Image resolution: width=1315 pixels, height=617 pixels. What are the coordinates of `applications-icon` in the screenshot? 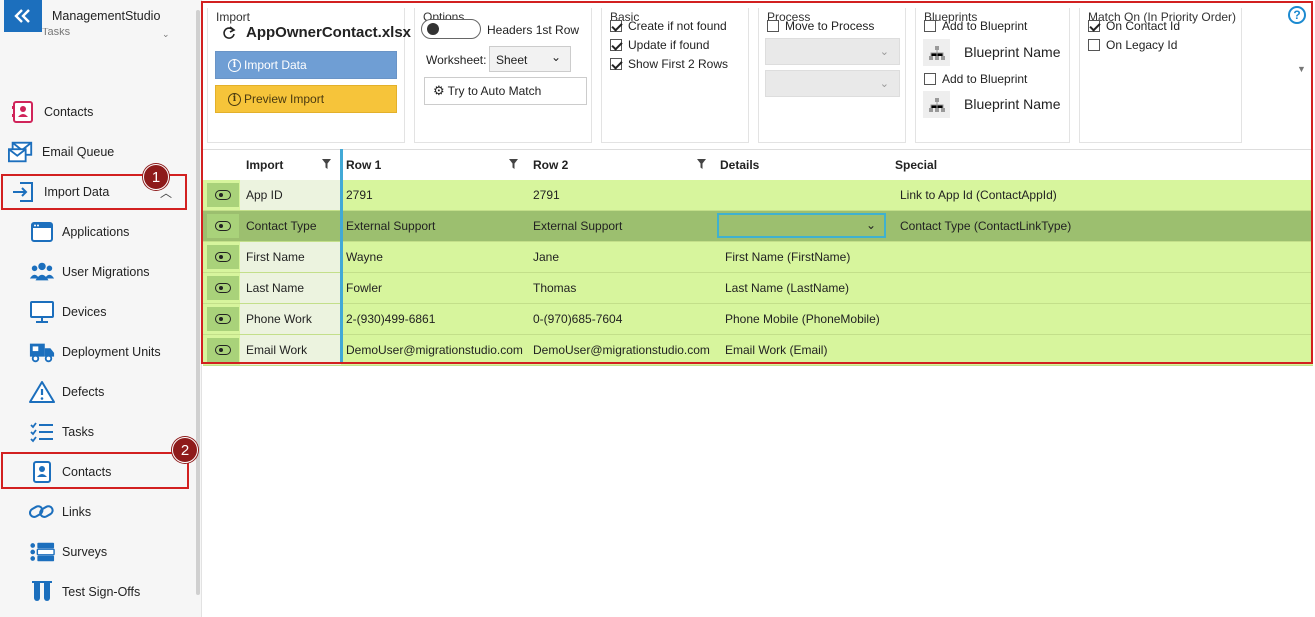 It's located at (42, 232).